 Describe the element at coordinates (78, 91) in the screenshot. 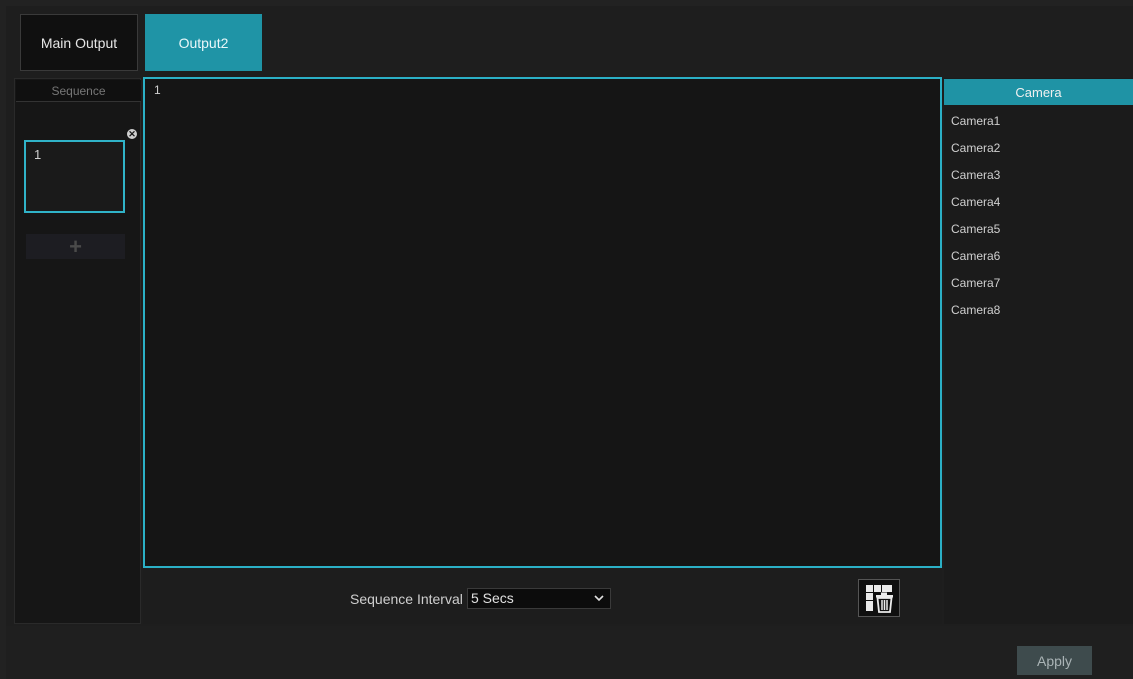

I see `sequence-header: Sequence` at that location.